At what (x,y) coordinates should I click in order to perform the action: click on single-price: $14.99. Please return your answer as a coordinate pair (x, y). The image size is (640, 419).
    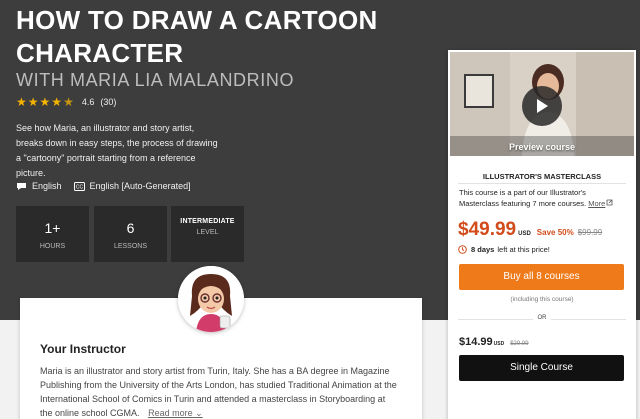
    Looking at the image, I should click on (476, 342).